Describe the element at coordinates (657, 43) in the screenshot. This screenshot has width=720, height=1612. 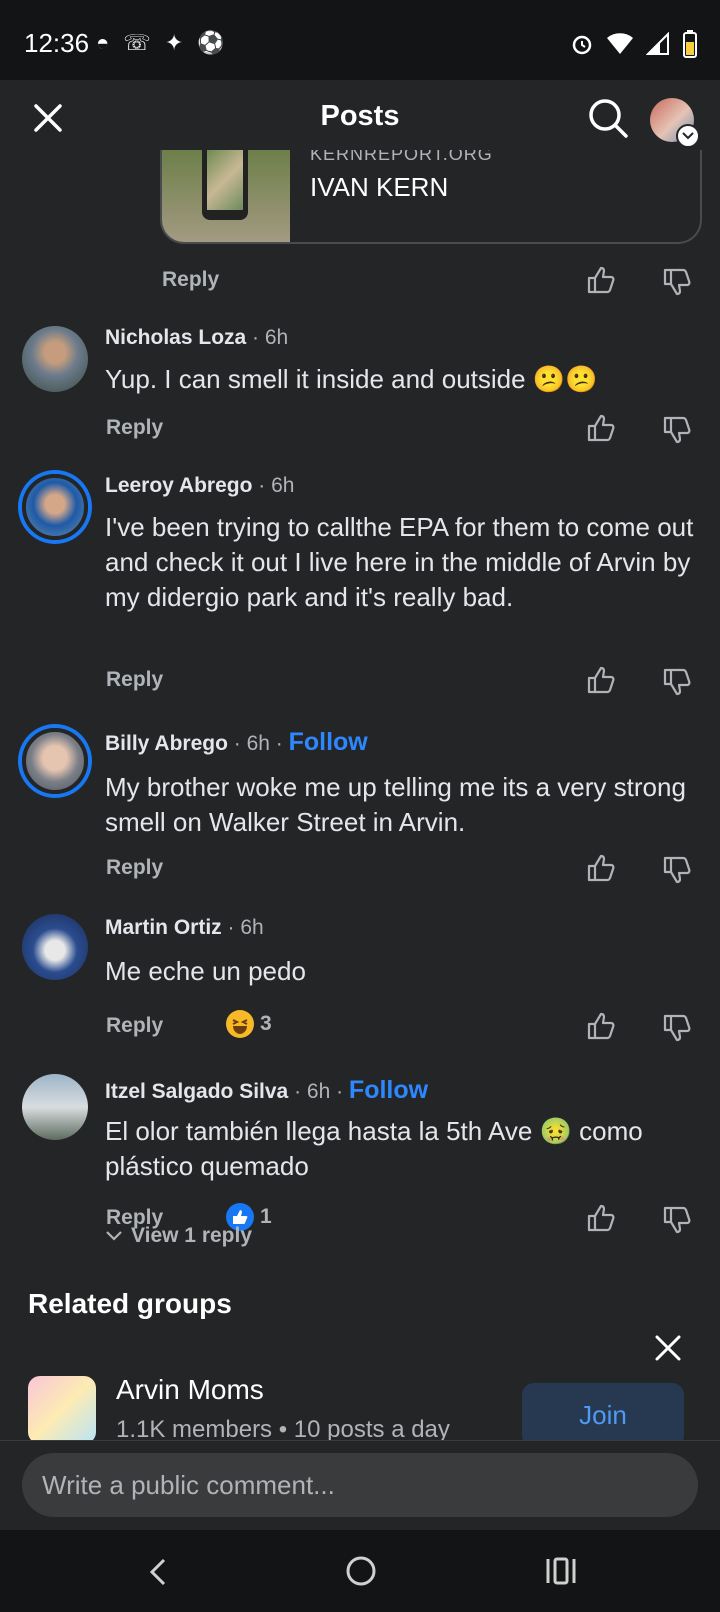
I see `signal-icon` at that location.